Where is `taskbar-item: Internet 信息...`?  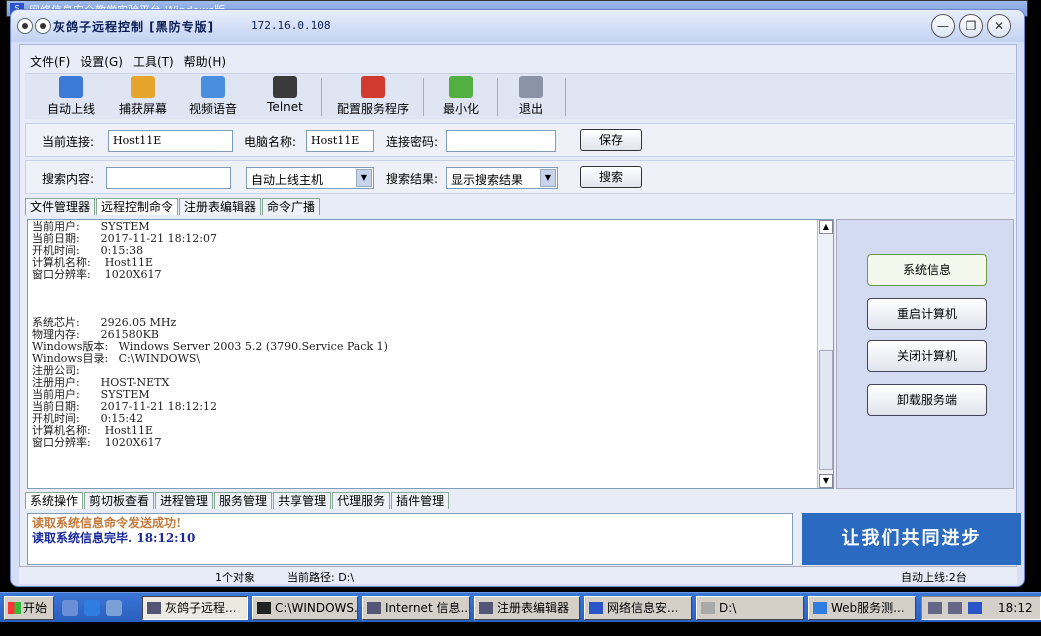 taskbar-item: Internet 信息... is located at coordinates (416, 608).